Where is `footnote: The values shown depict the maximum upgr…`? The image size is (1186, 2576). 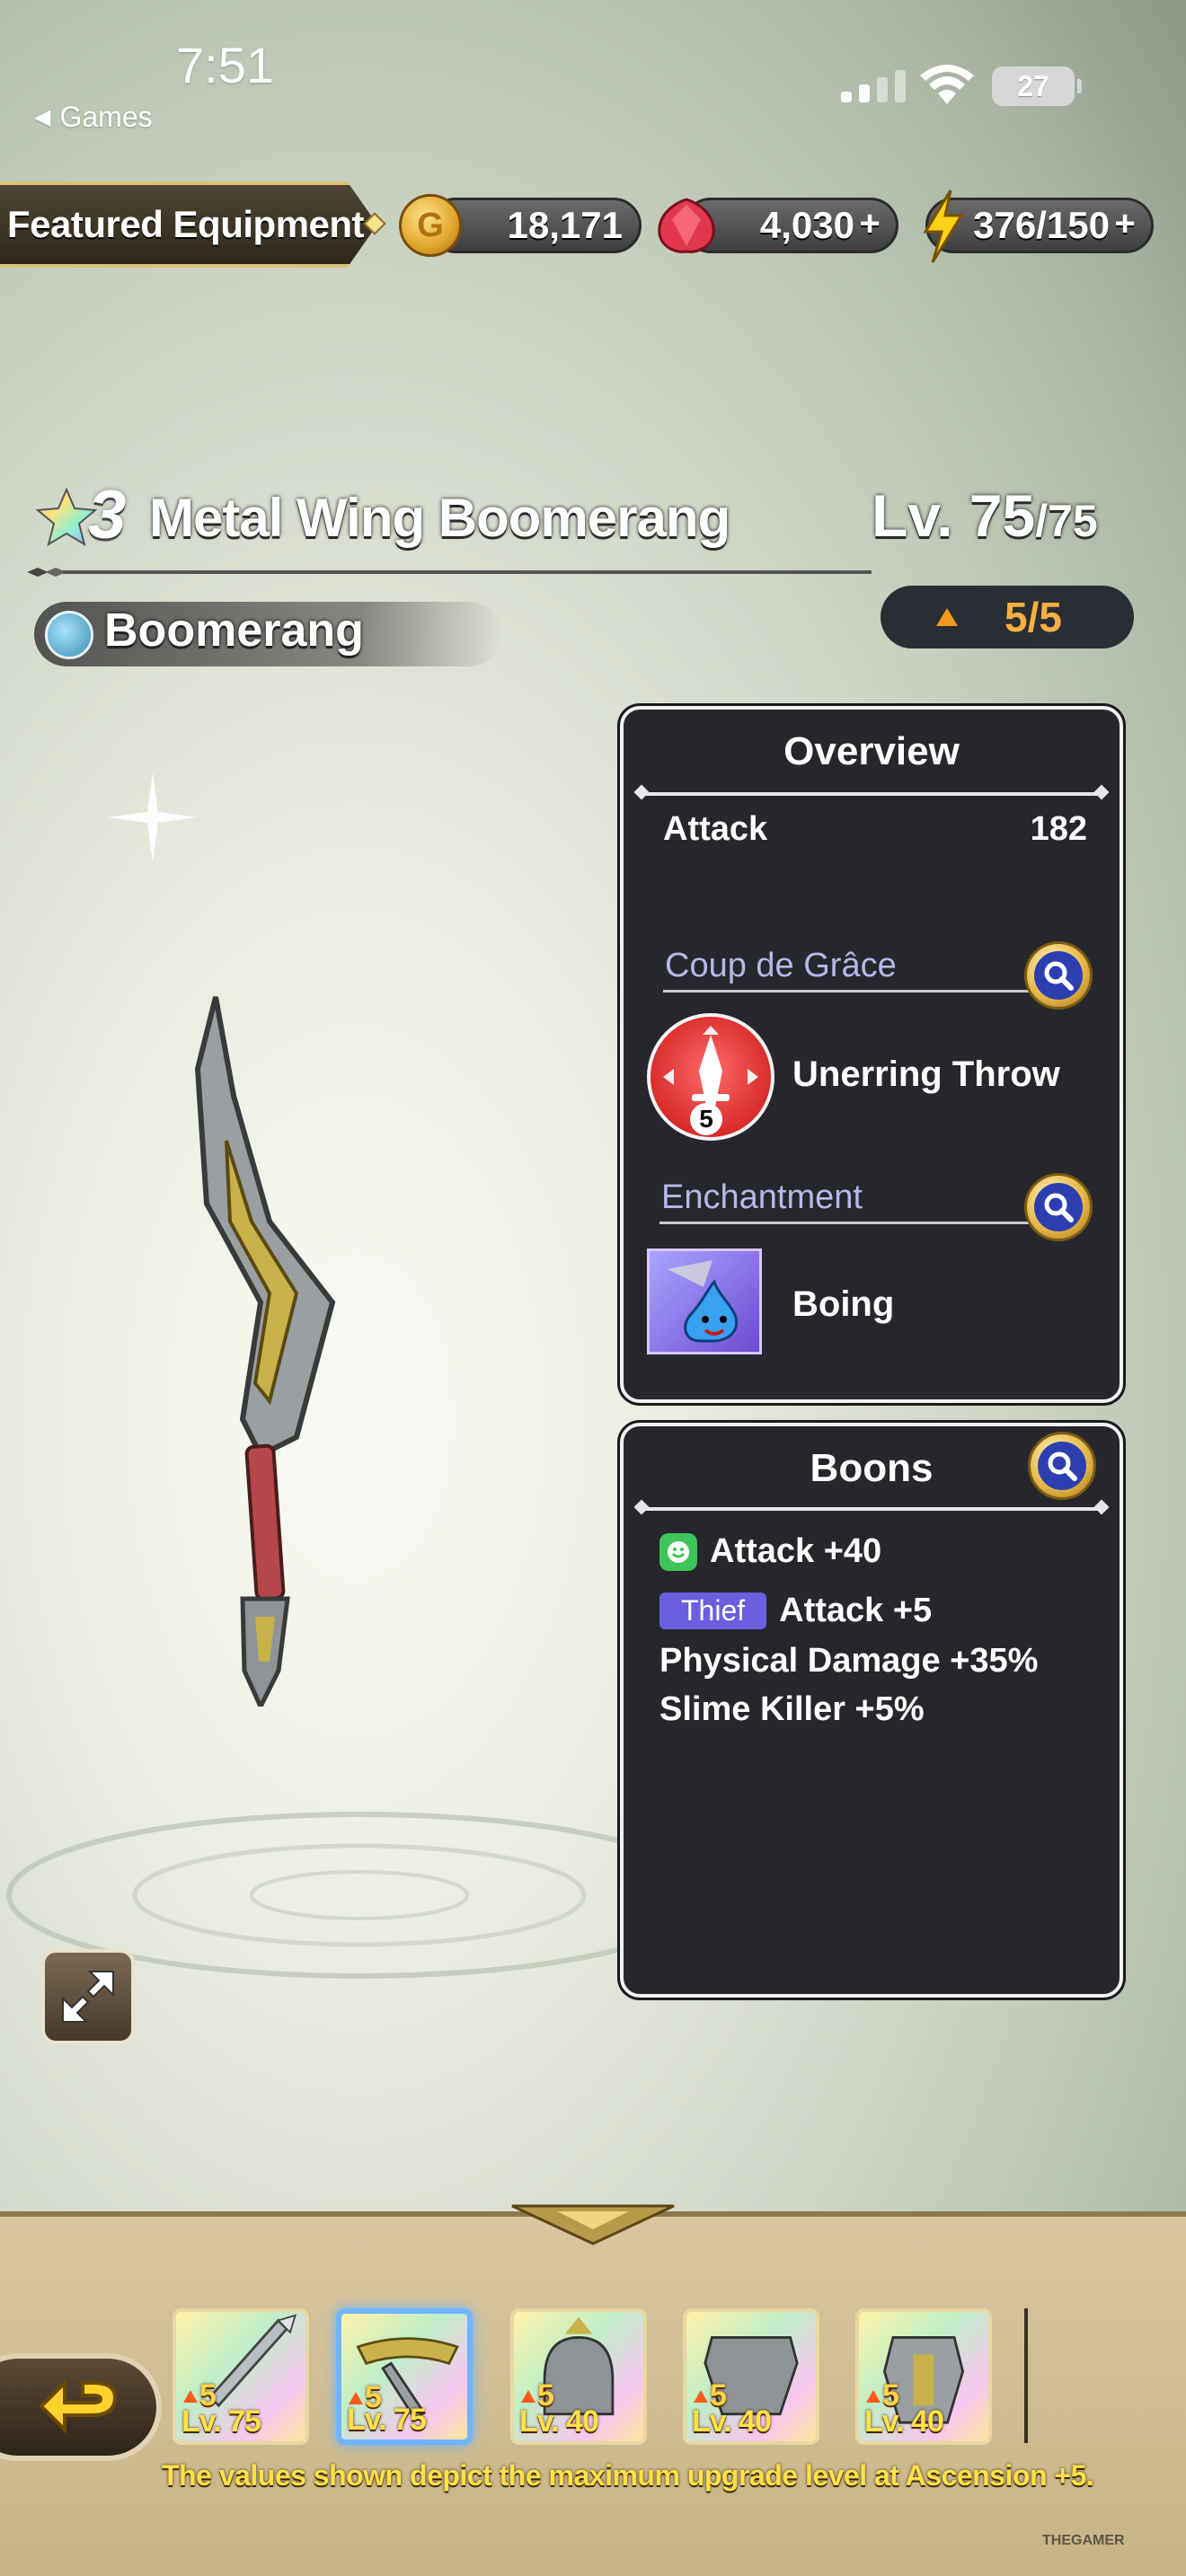 footnote: The values shown depict the maximum upgr… is located at coordinates (628, 2475).